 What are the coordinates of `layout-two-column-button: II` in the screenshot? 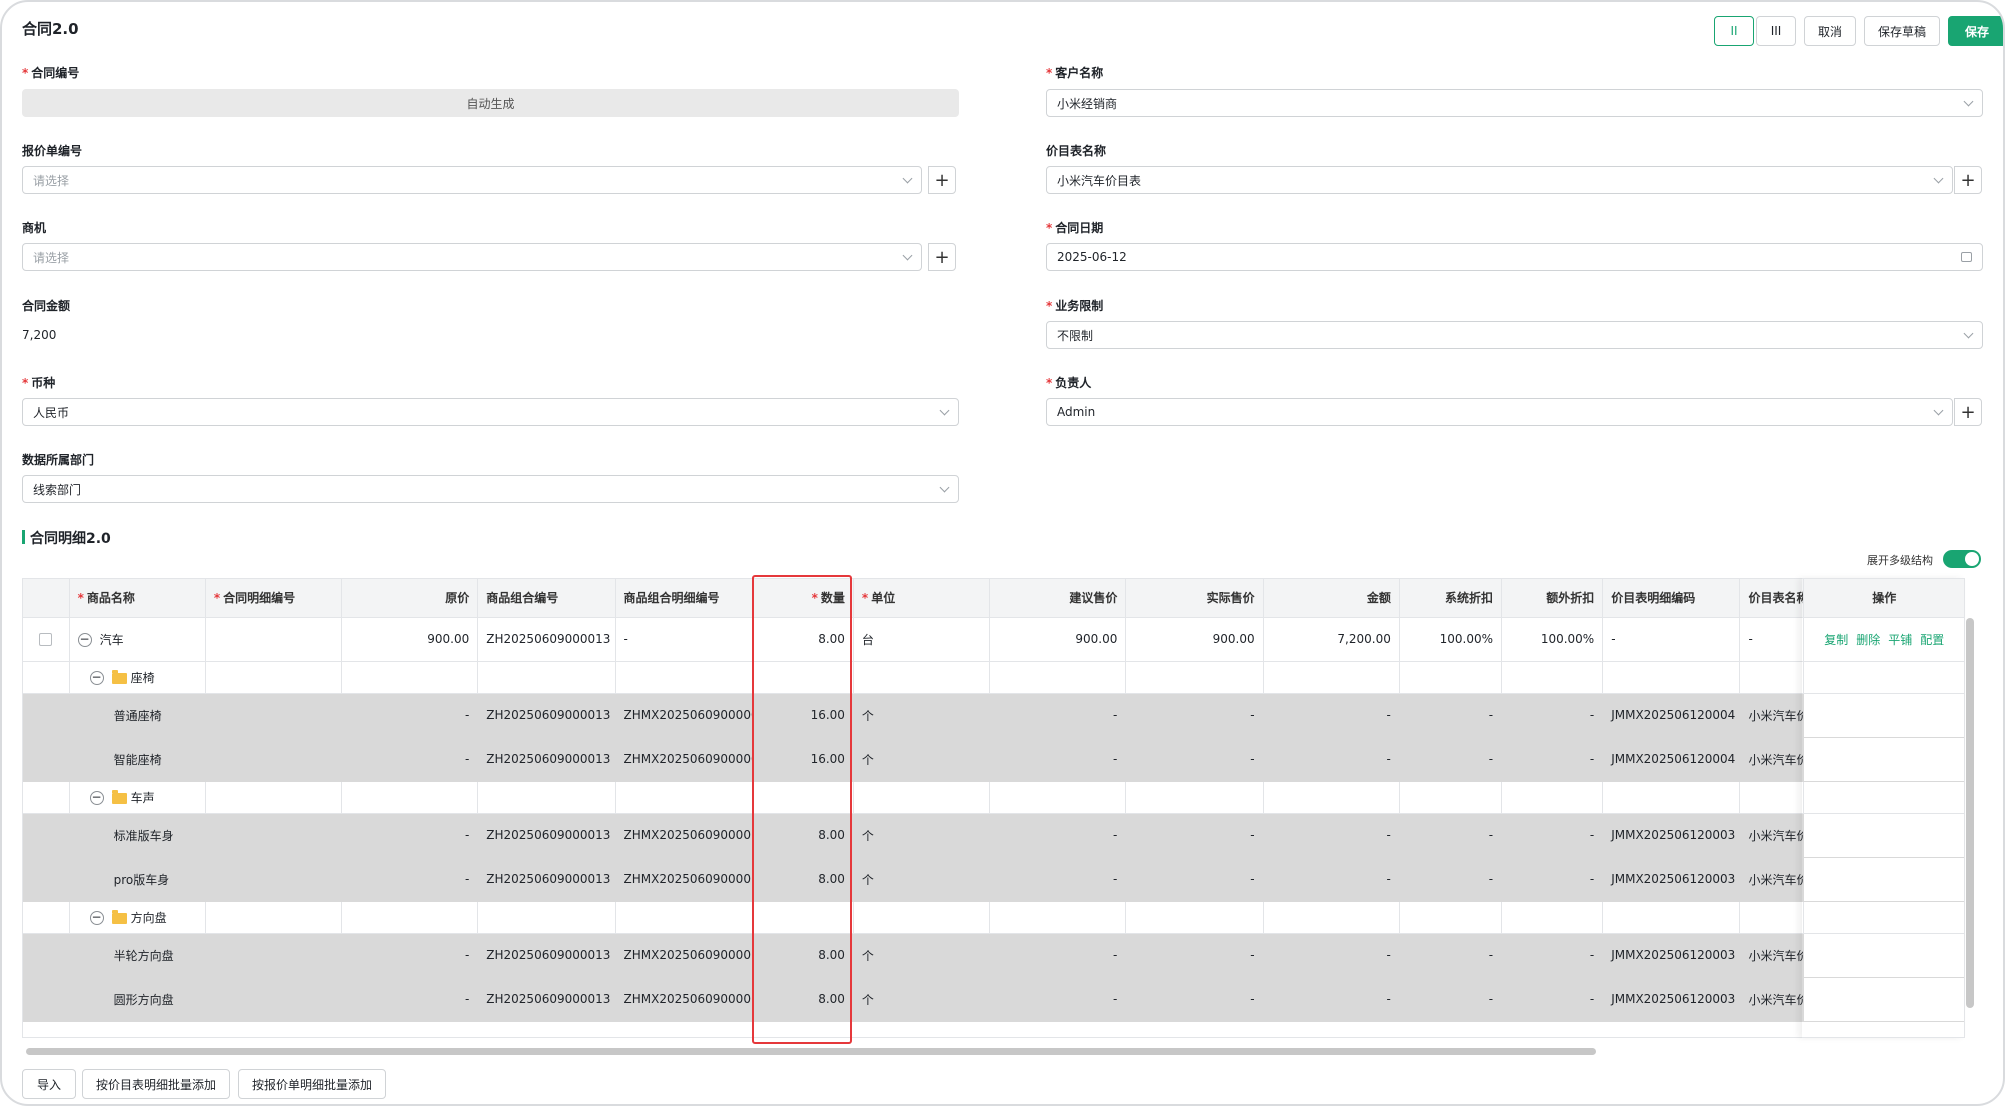 It's located at (1734, 31).